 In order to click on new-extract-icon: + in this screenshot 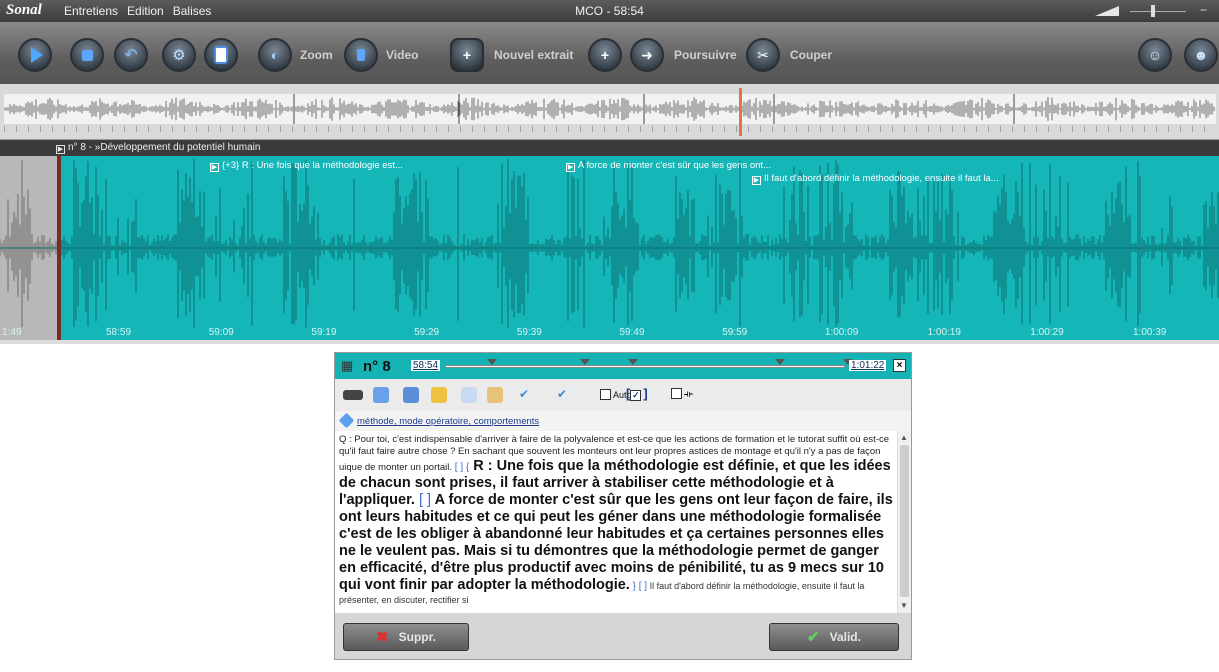, I will do `click(467, 55)`.